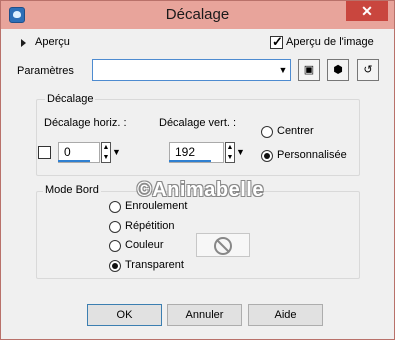 This screenshot has width=395, height=340. I want to click on decalage-group-label: Décalage, so click(70, 99).